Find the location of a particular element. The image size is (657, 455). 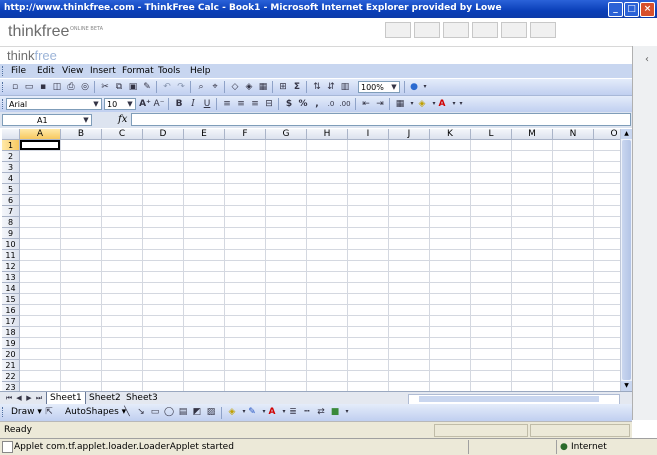

underline-icon: U is located at coordinates (207, 104).